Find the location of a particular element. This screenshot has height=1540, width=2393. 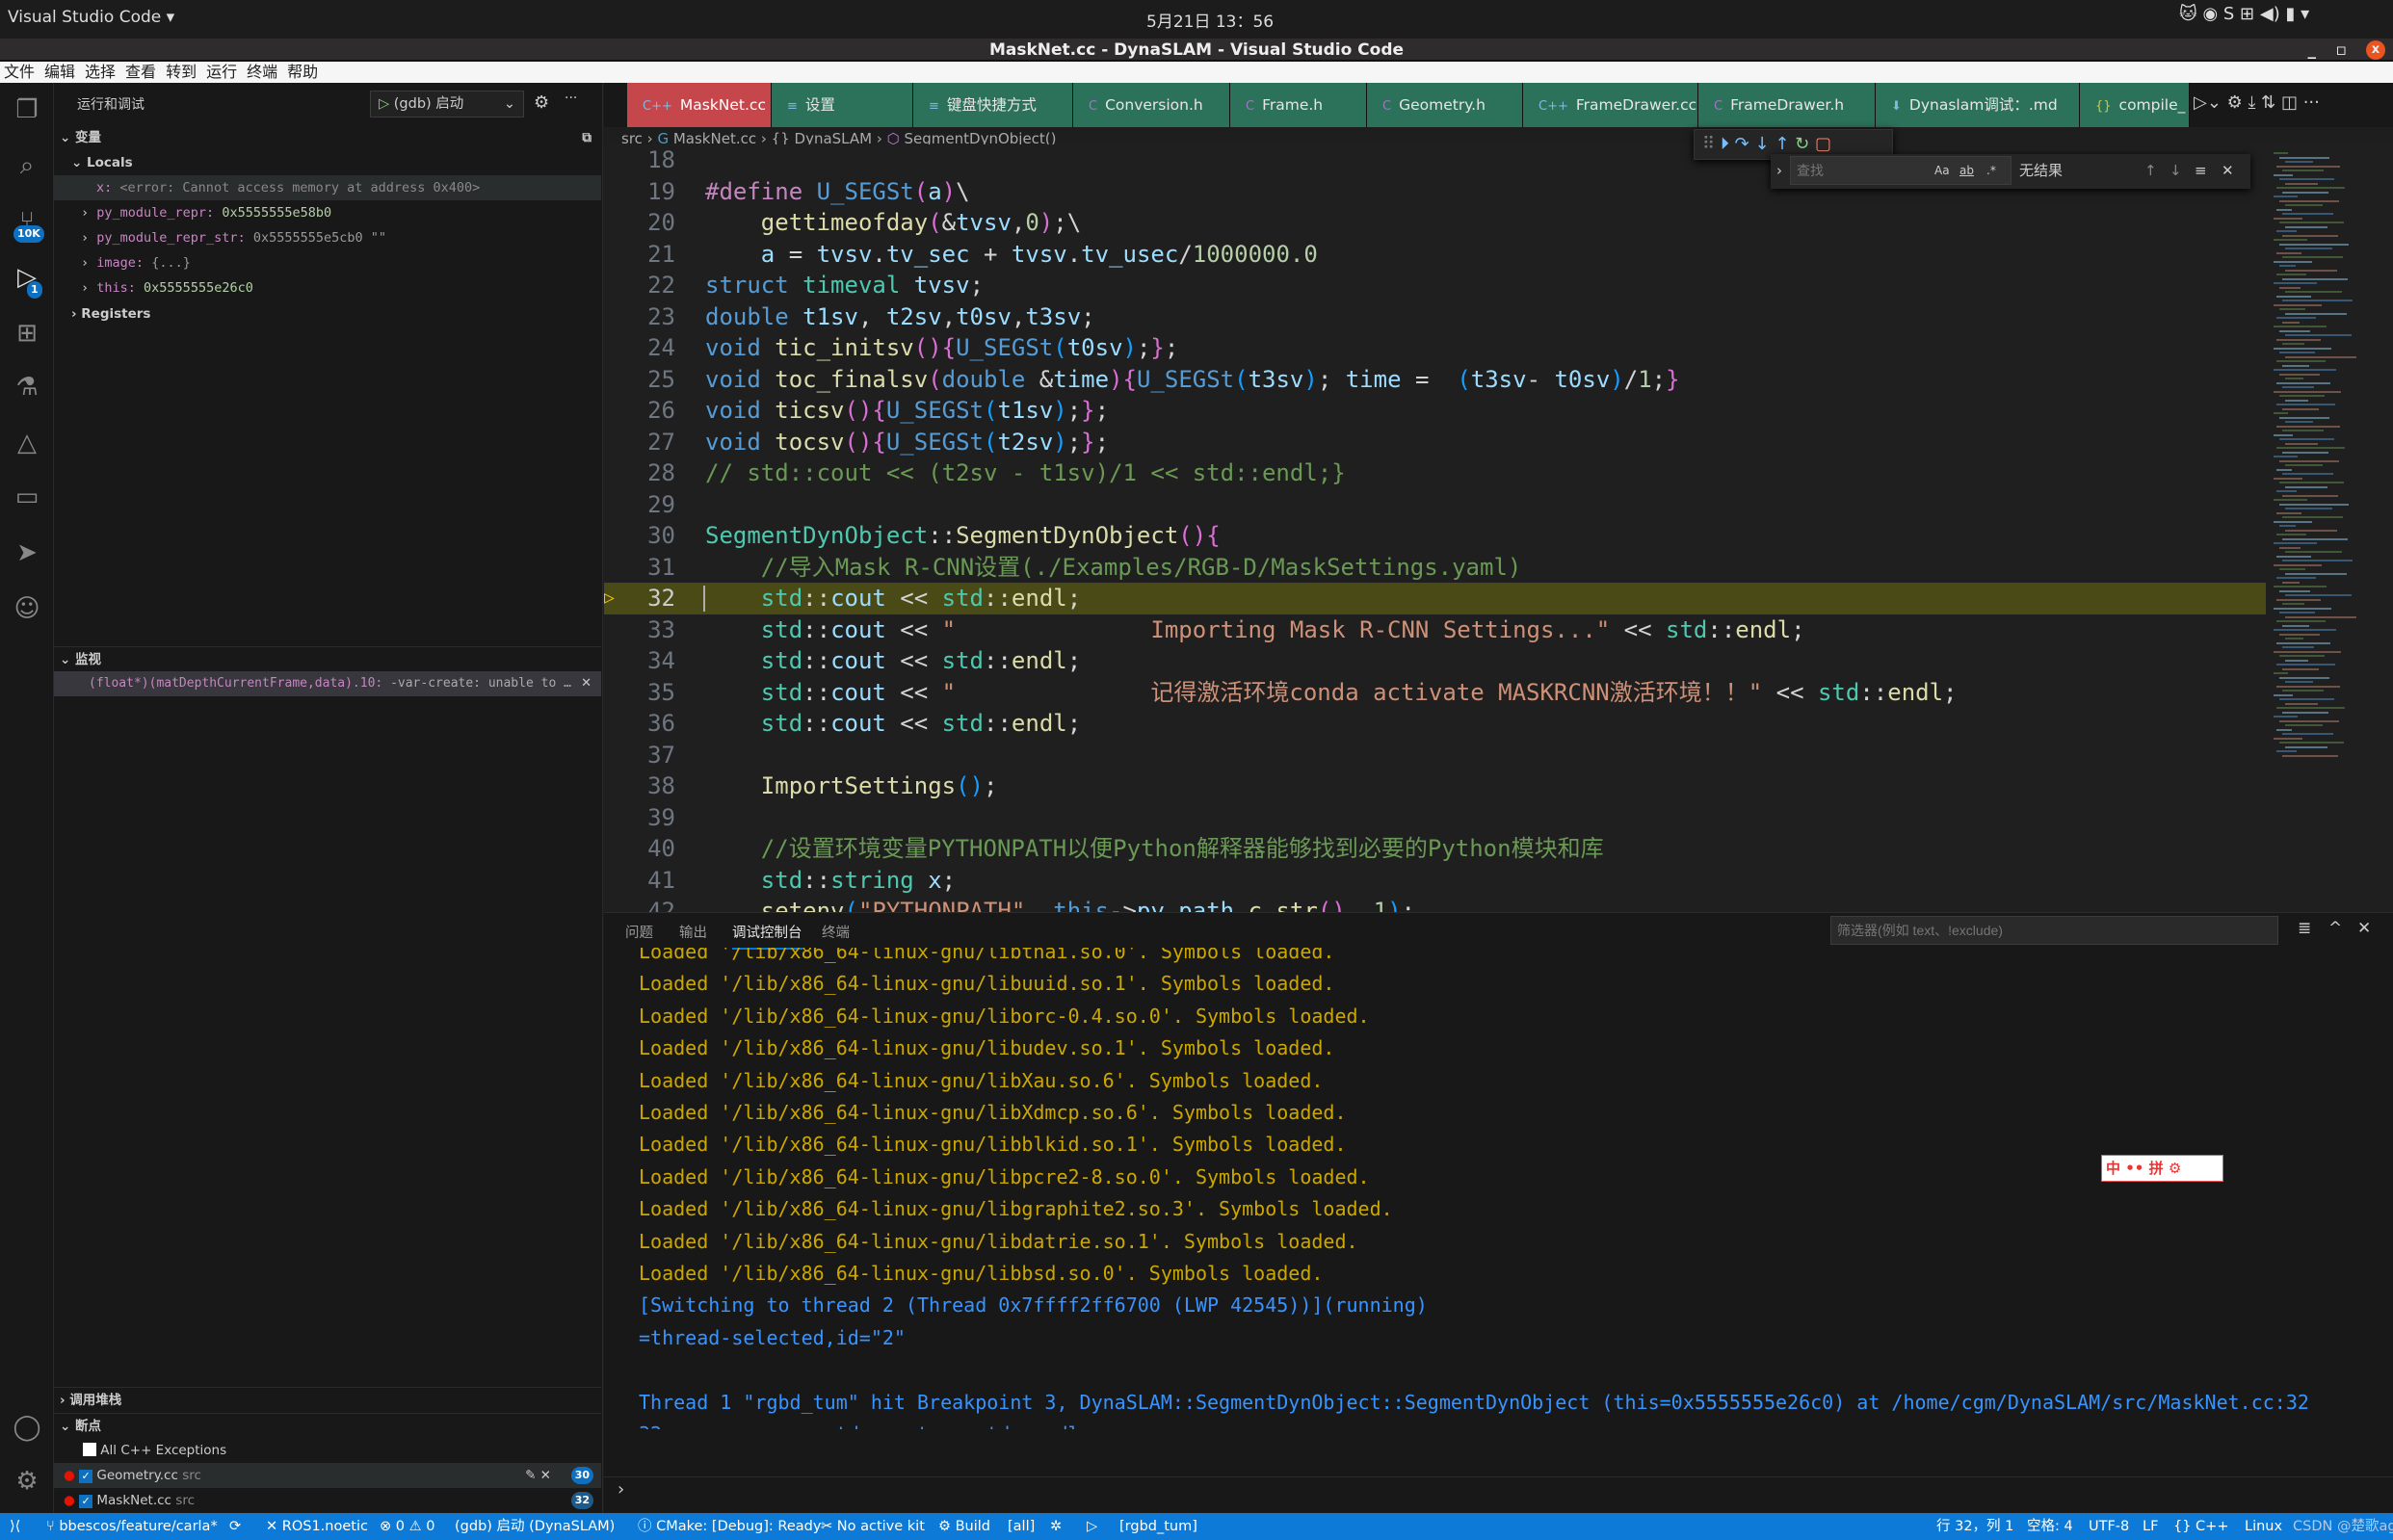

code-line: 41 std::string x; is located at coordinates (1435, 881).